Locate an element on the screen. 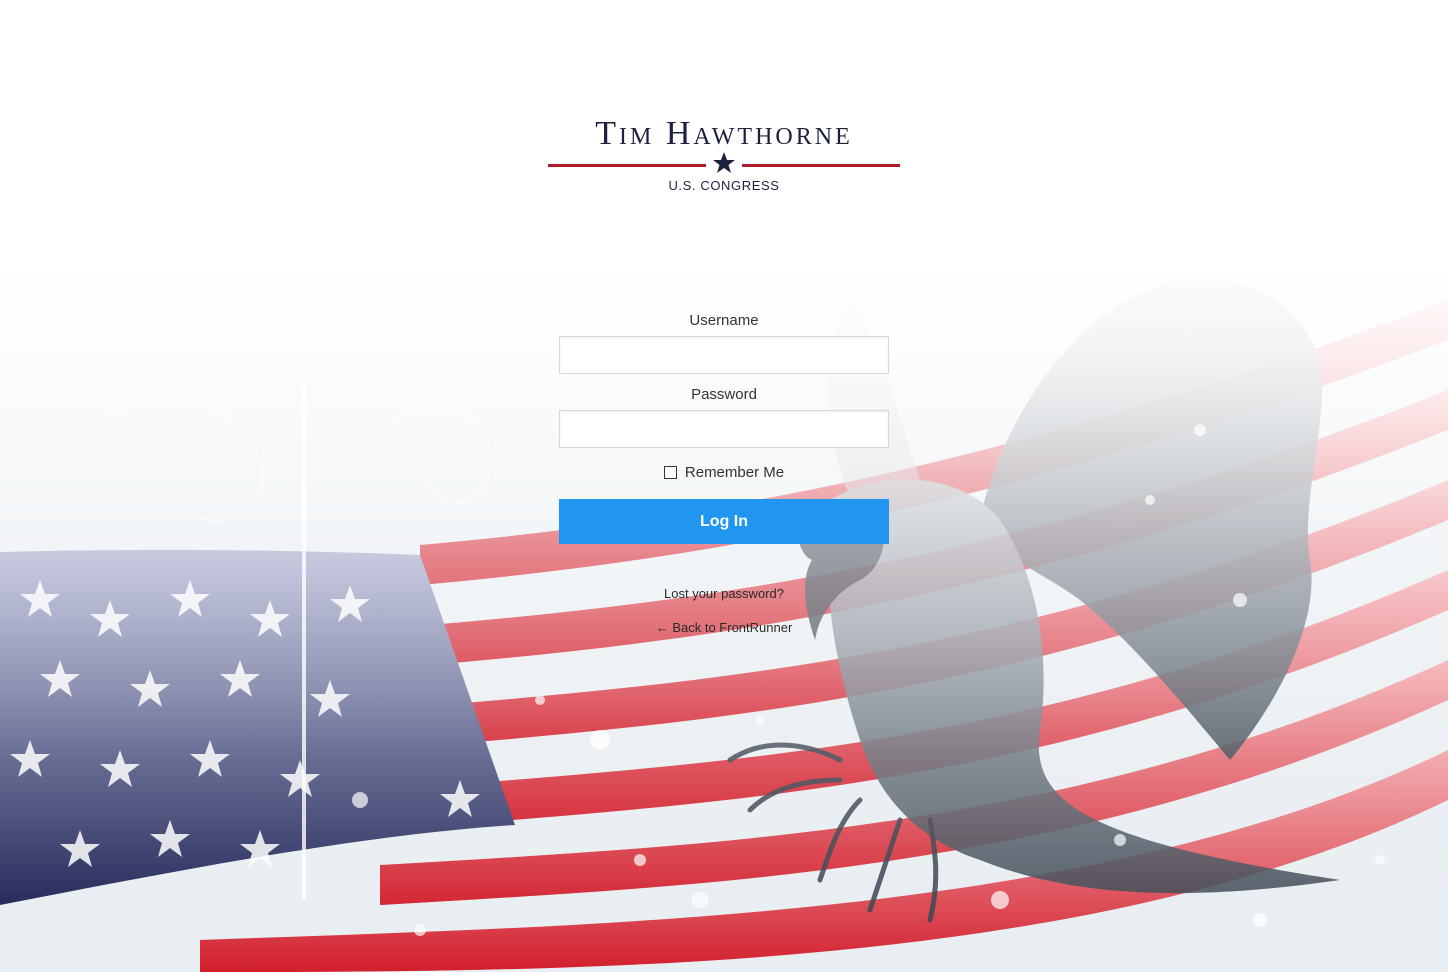 This screenshot has height=972, width=1448. remember-me-label: Remember Me is located at coordinates (734, 472).